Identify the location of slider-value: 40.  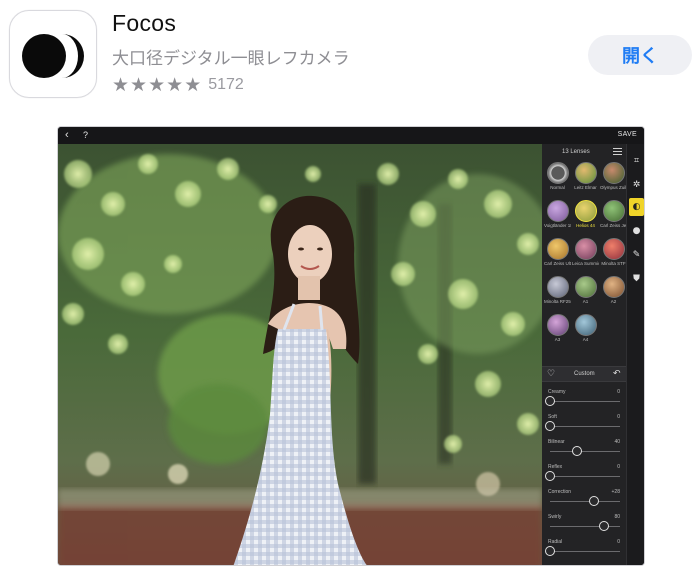
(617, 442).